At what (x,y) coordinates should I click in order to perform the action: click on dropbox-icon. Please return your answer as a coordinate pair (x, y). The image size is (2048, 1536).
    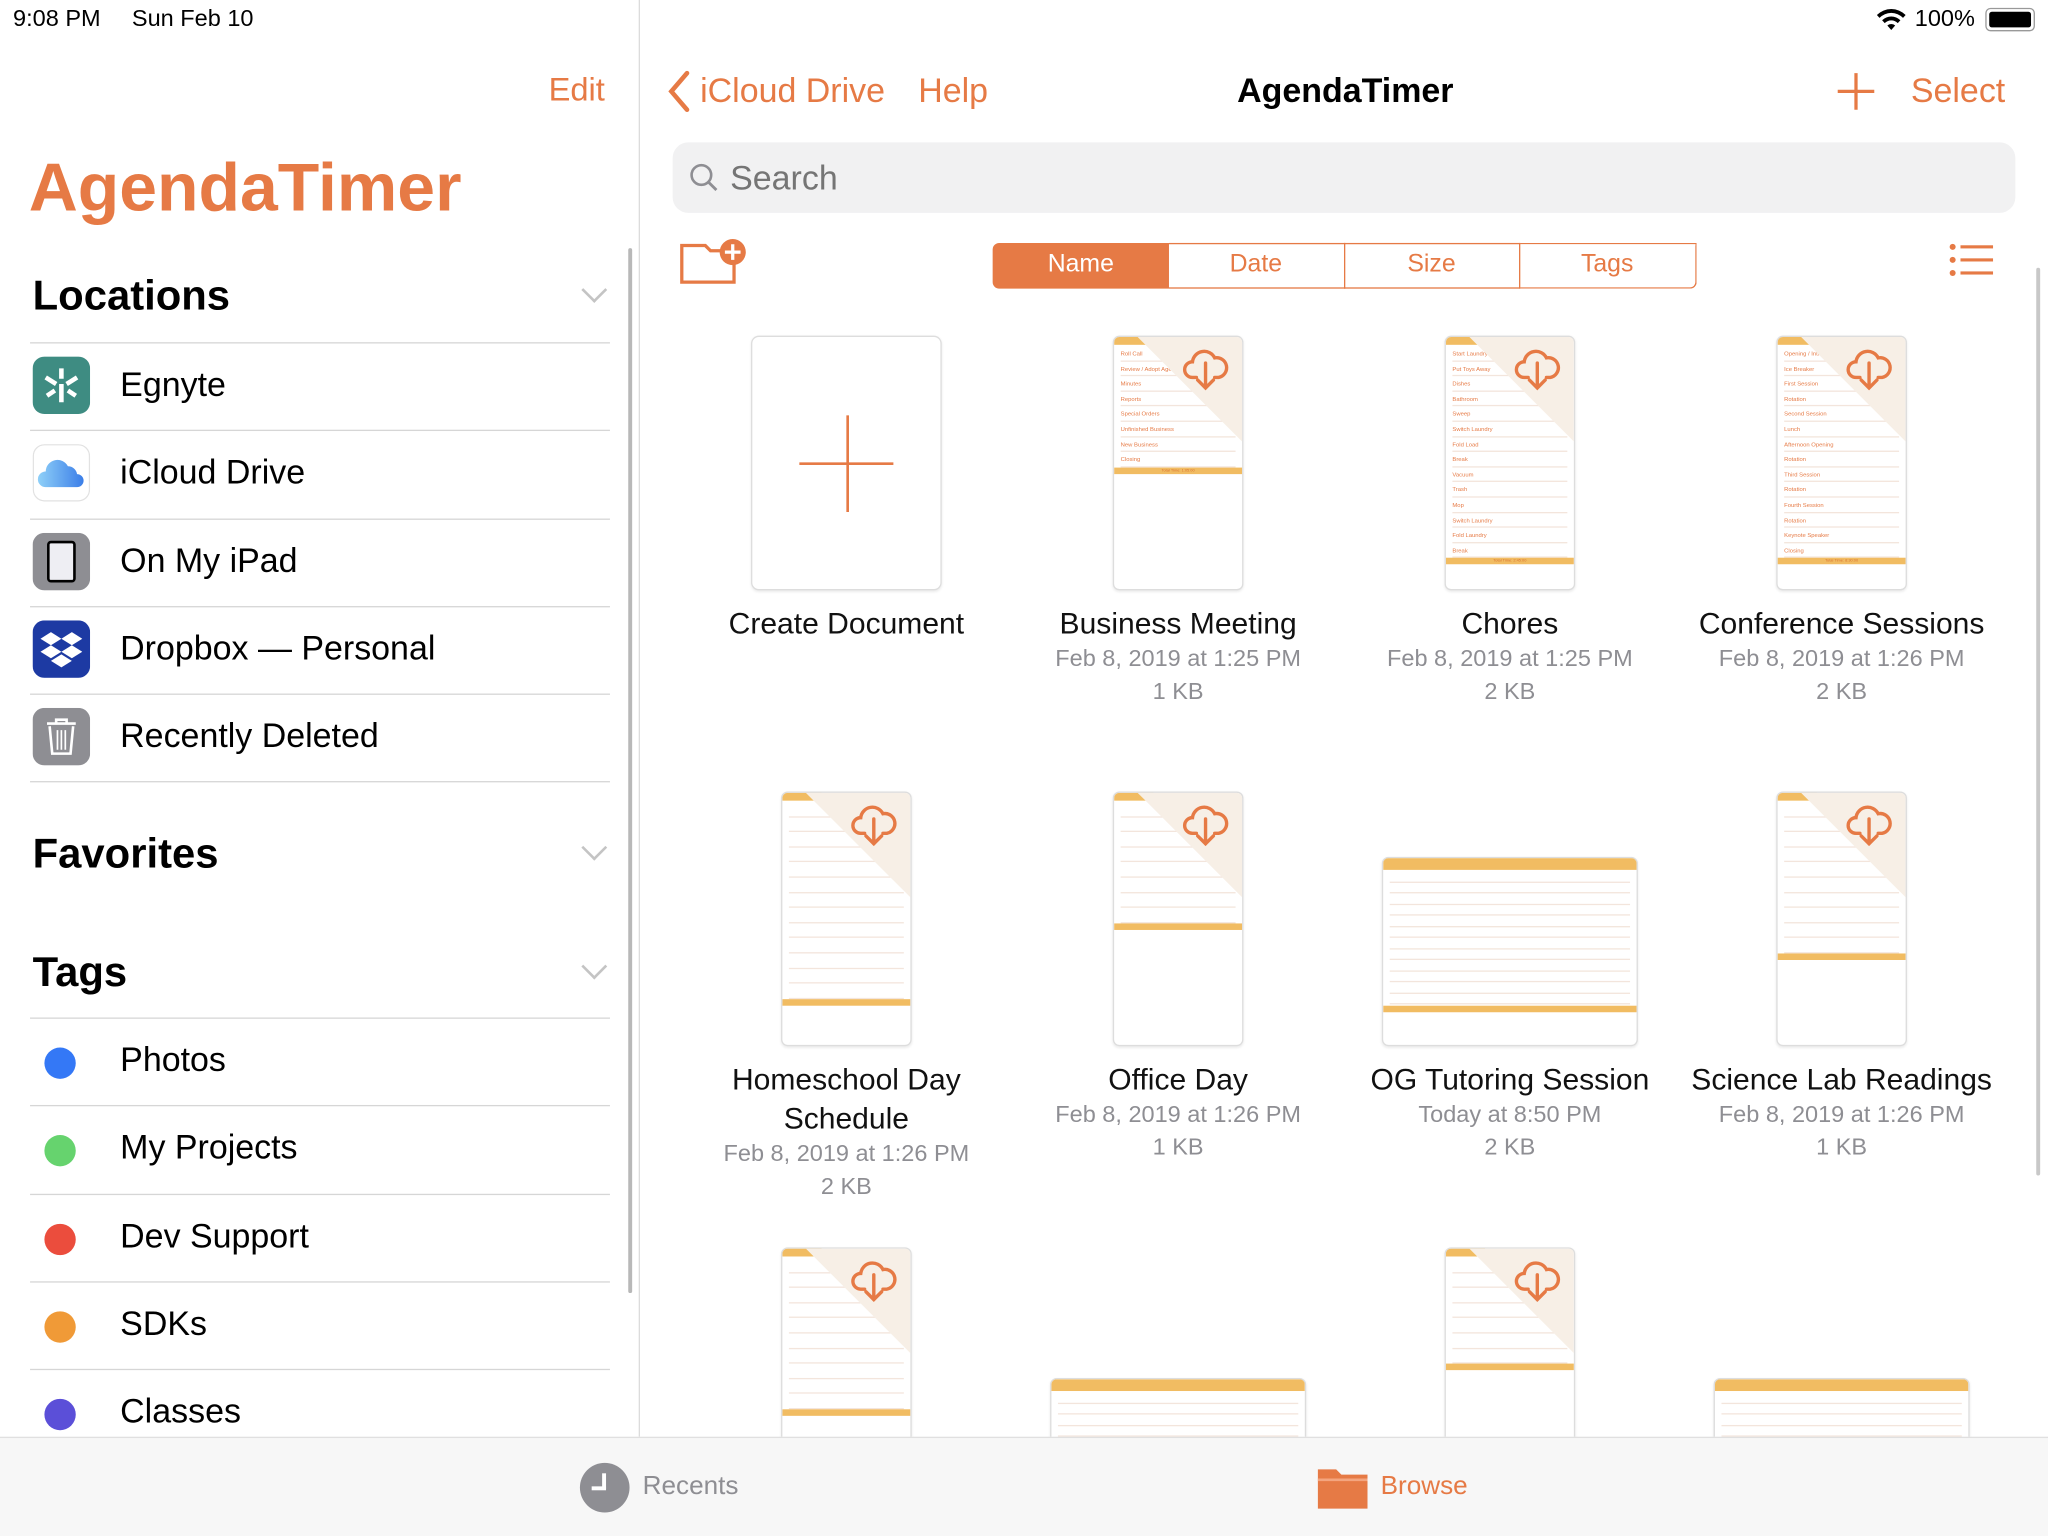
    Looking at the image, I should click on (61, 649).